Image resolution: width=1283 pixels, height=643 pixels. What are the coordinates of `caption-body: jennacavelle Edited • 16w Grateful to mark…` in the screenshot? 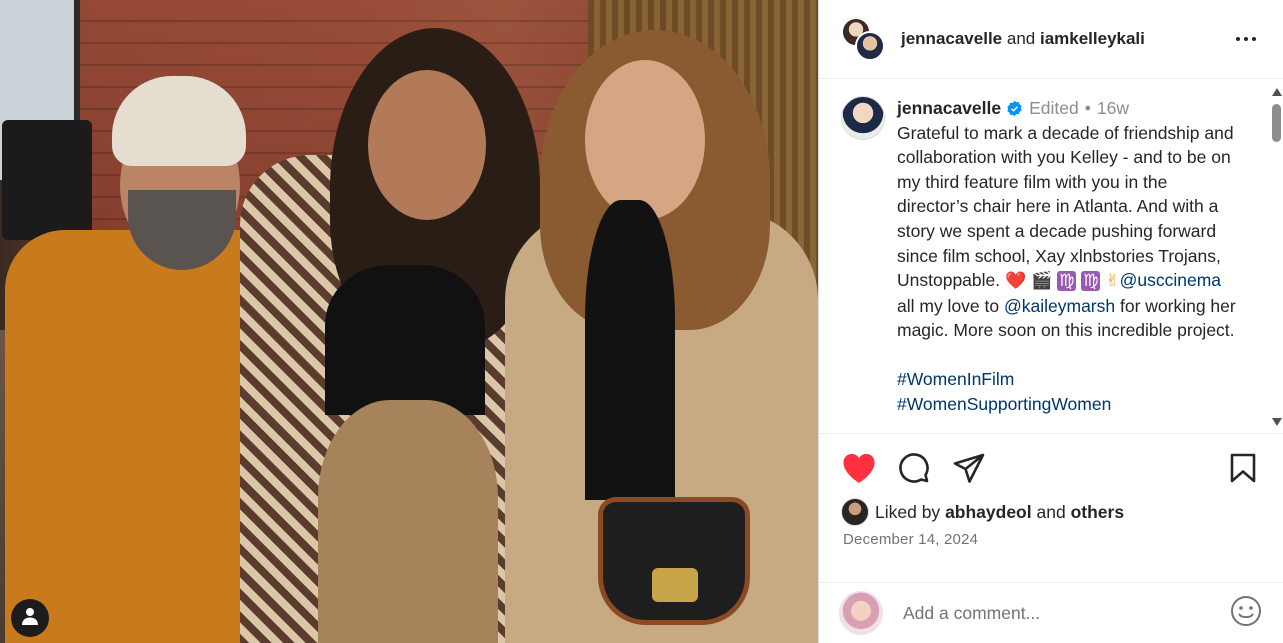 It's located at (1069, 256).